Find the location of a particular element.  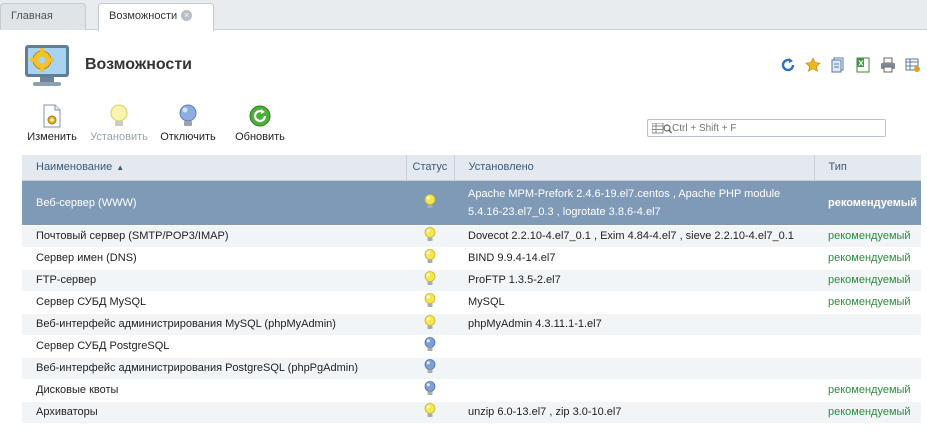

column-header-type: Тип is located at coordinates (867, 168).